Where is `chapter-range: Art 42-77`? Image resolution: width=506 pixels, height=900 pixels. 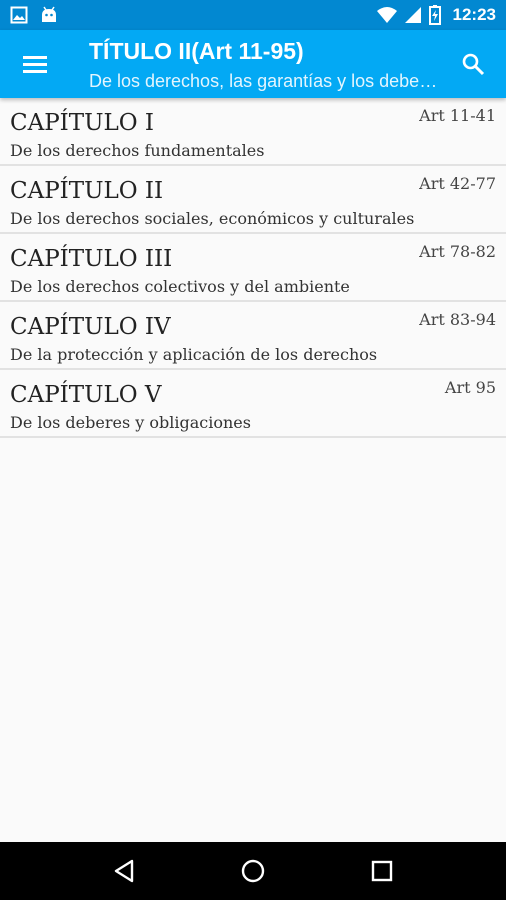 chapter-range: Art 42-77 is located at coordinates (457, 183).